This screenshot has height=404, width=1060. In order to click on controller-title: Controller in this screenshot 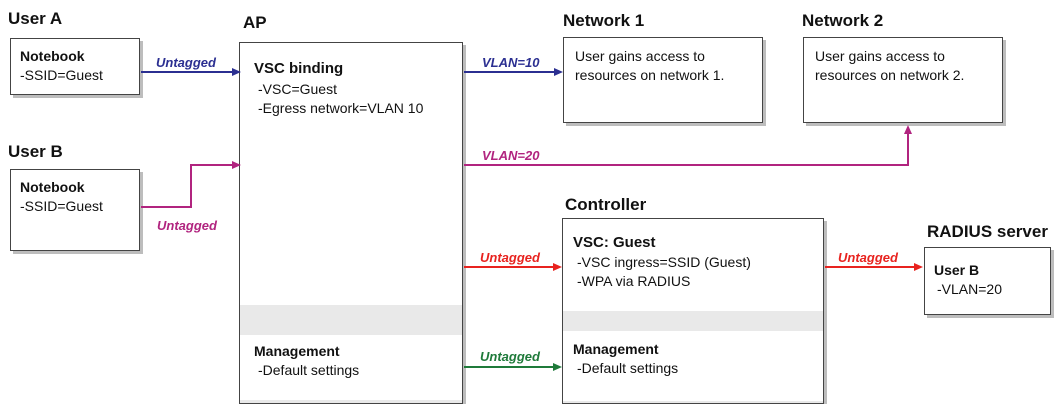, I will do `click(606, 204)`.